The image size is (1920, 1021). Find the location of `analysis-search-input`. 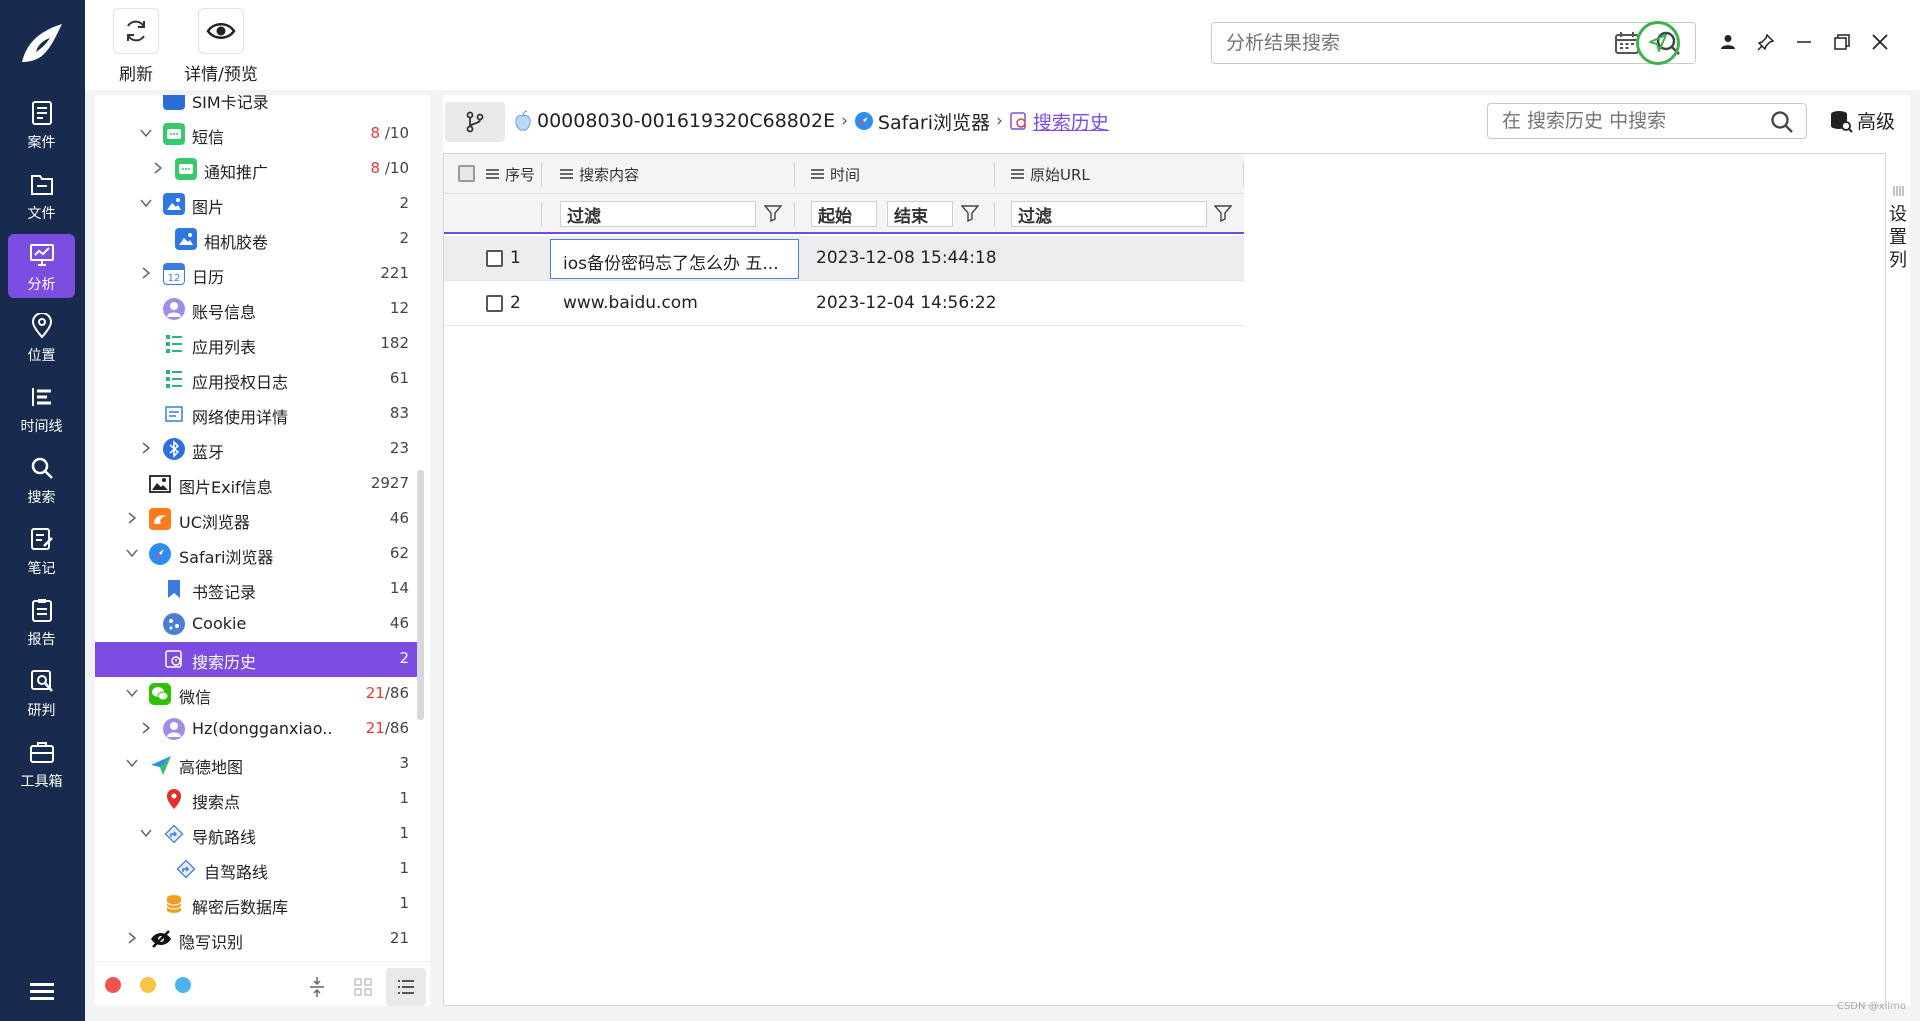

analysis-search-input is located at coordinates (1362, 43).